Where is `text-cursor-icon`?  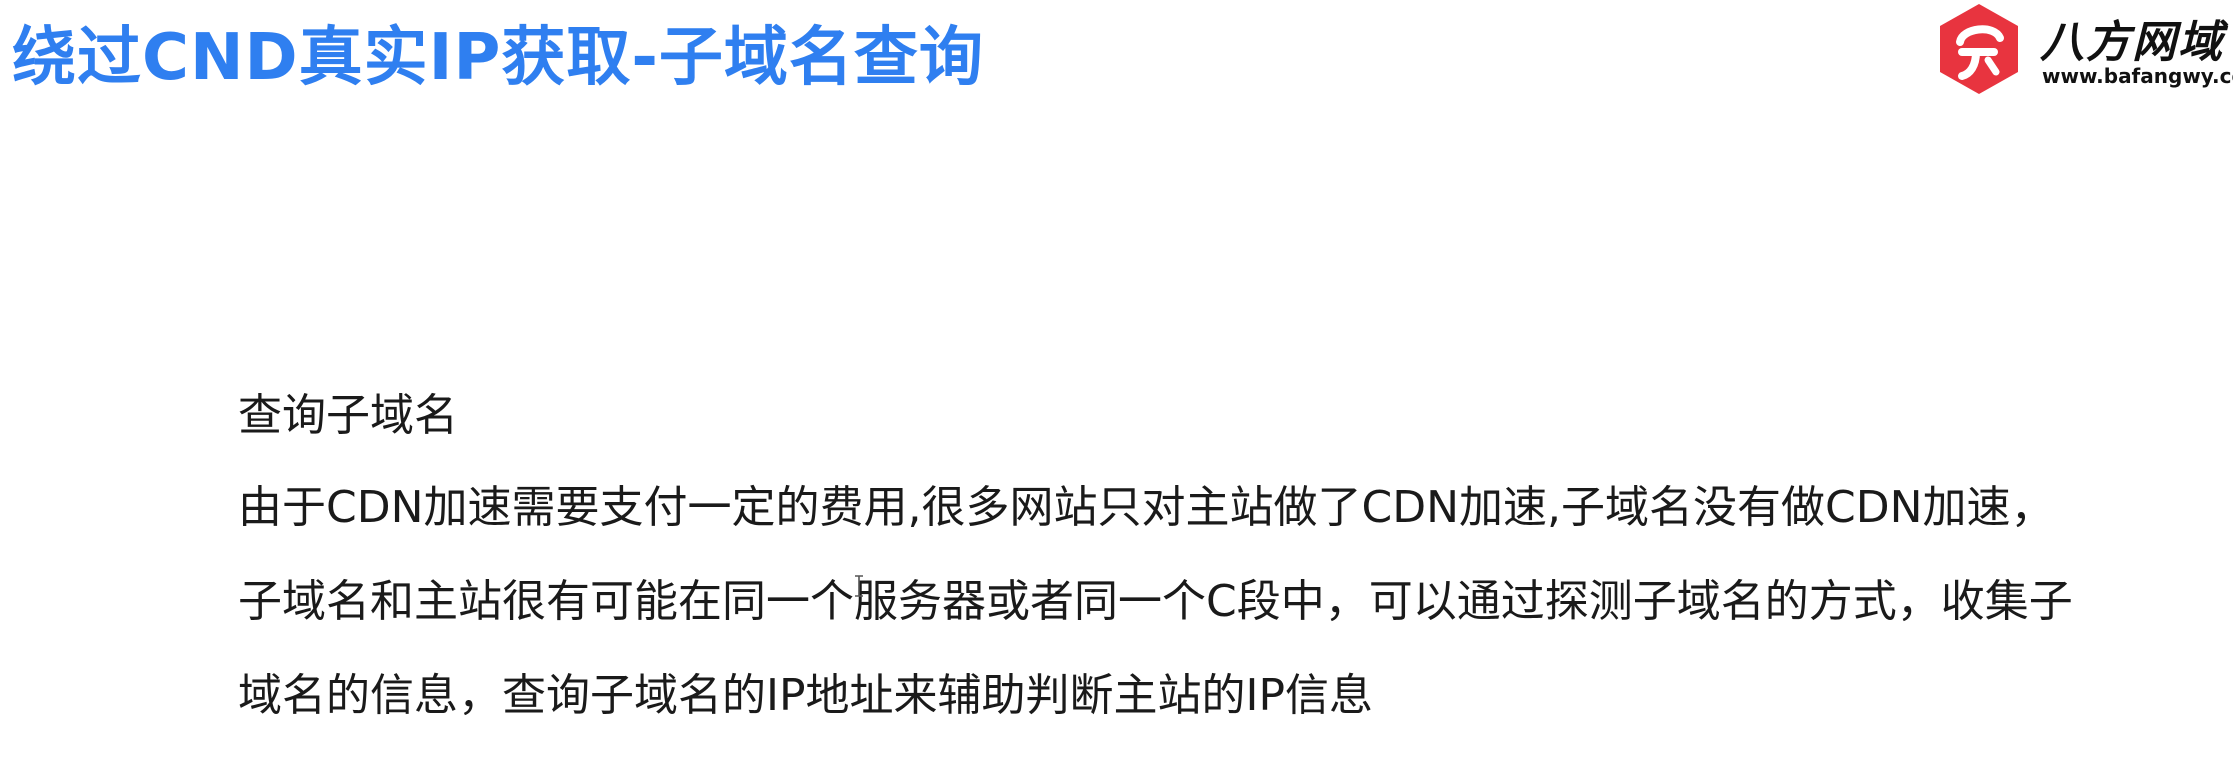
text-cursor-icon is located at coordinates (859, 586).